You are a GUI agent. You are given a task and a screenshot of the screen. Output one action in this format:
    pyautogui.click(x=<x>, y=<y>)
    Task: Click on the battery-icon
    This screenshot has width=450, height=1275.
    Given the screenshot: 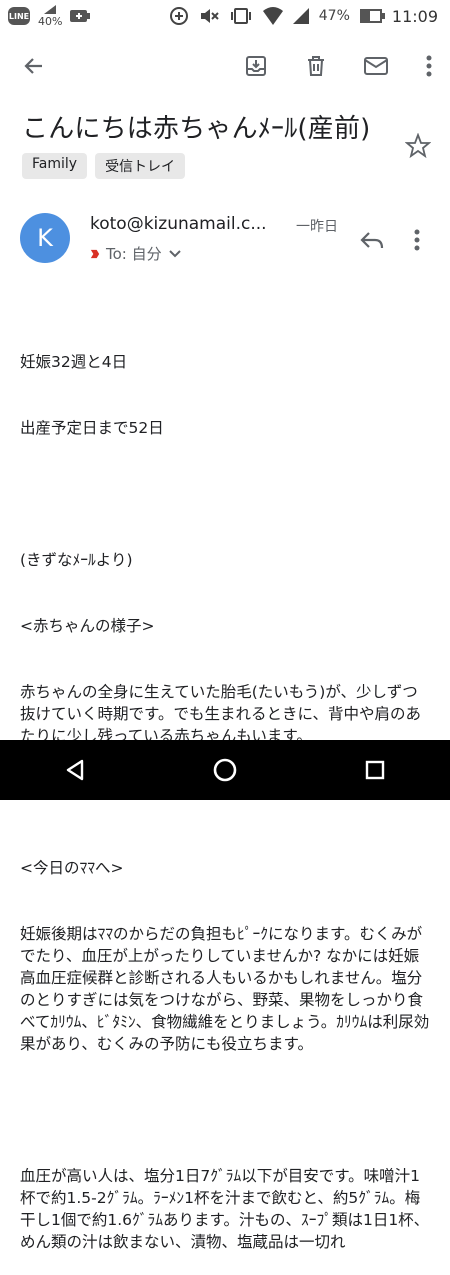 What is the action you would take?
    pyautogui.click(x=372, y=16)
    